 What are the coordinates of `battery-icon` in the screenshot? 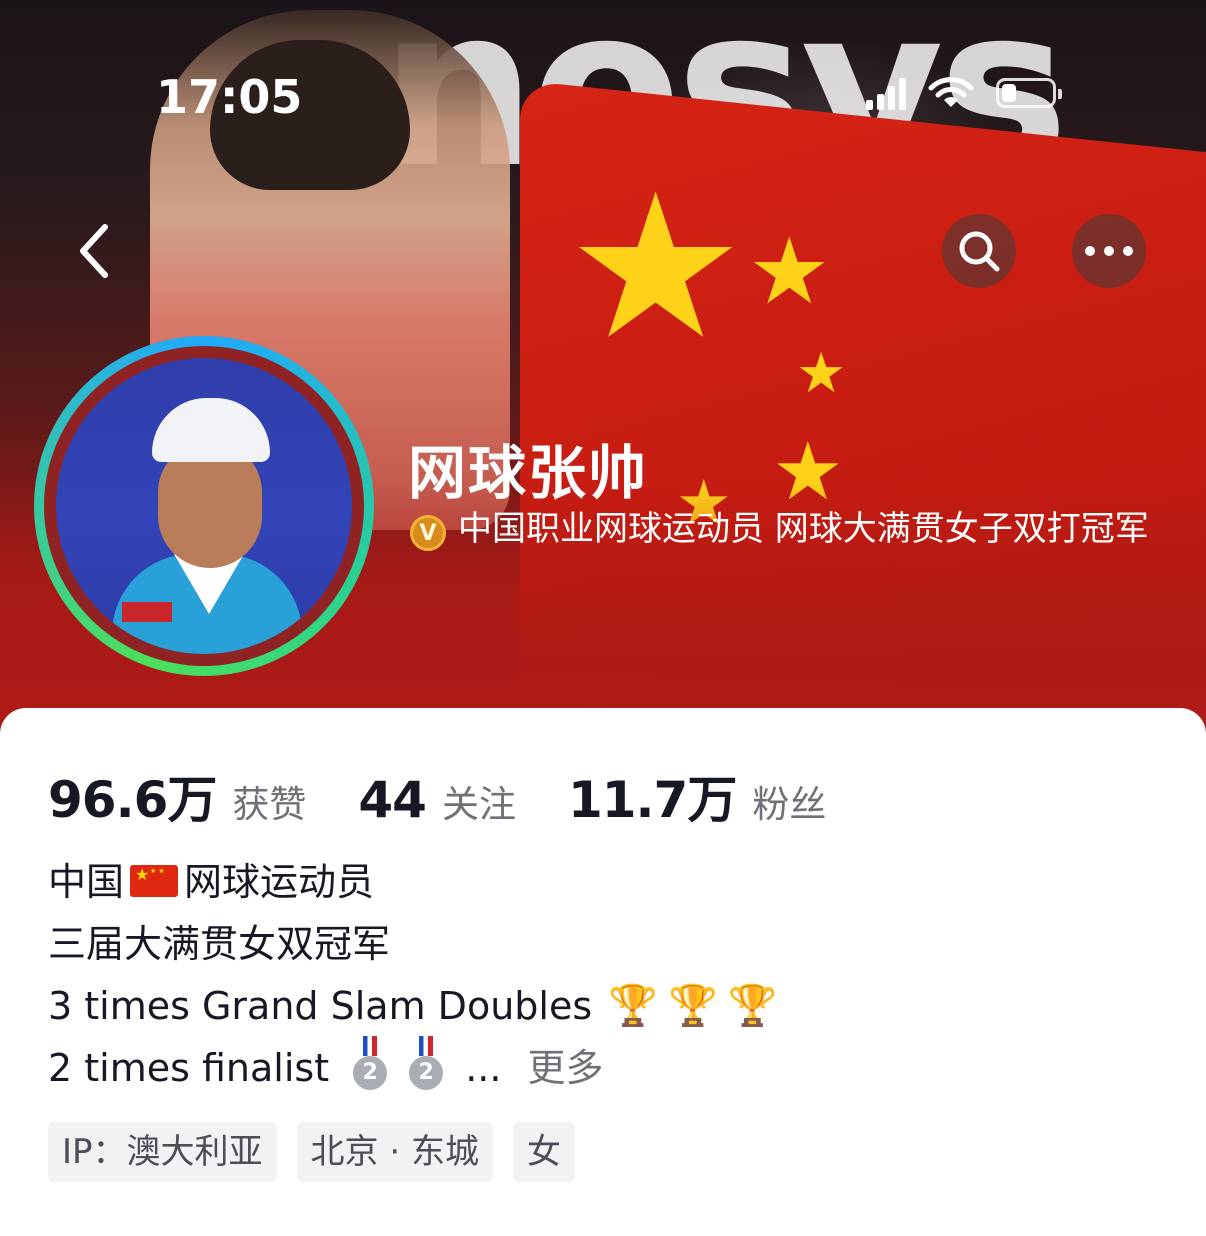 It's located at (1029, 93).